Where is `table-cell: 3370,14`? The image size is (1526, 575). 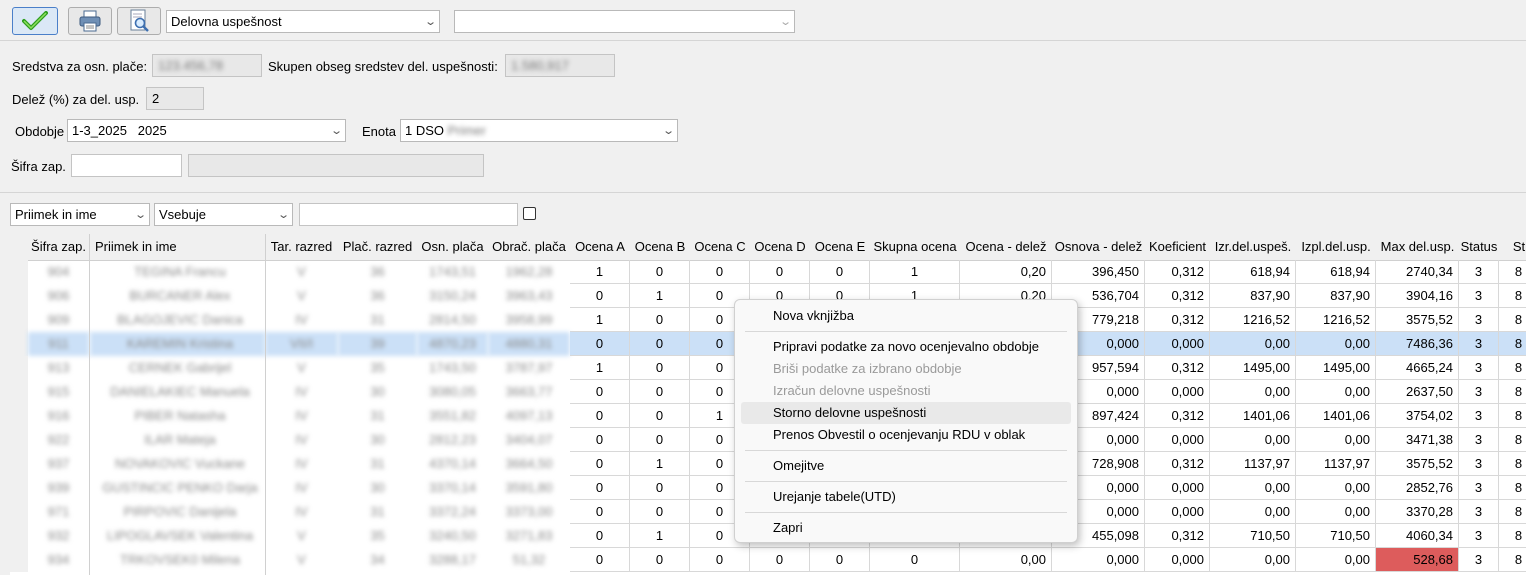
table-cell: 3370,14 is located at coordinates (452, 488).